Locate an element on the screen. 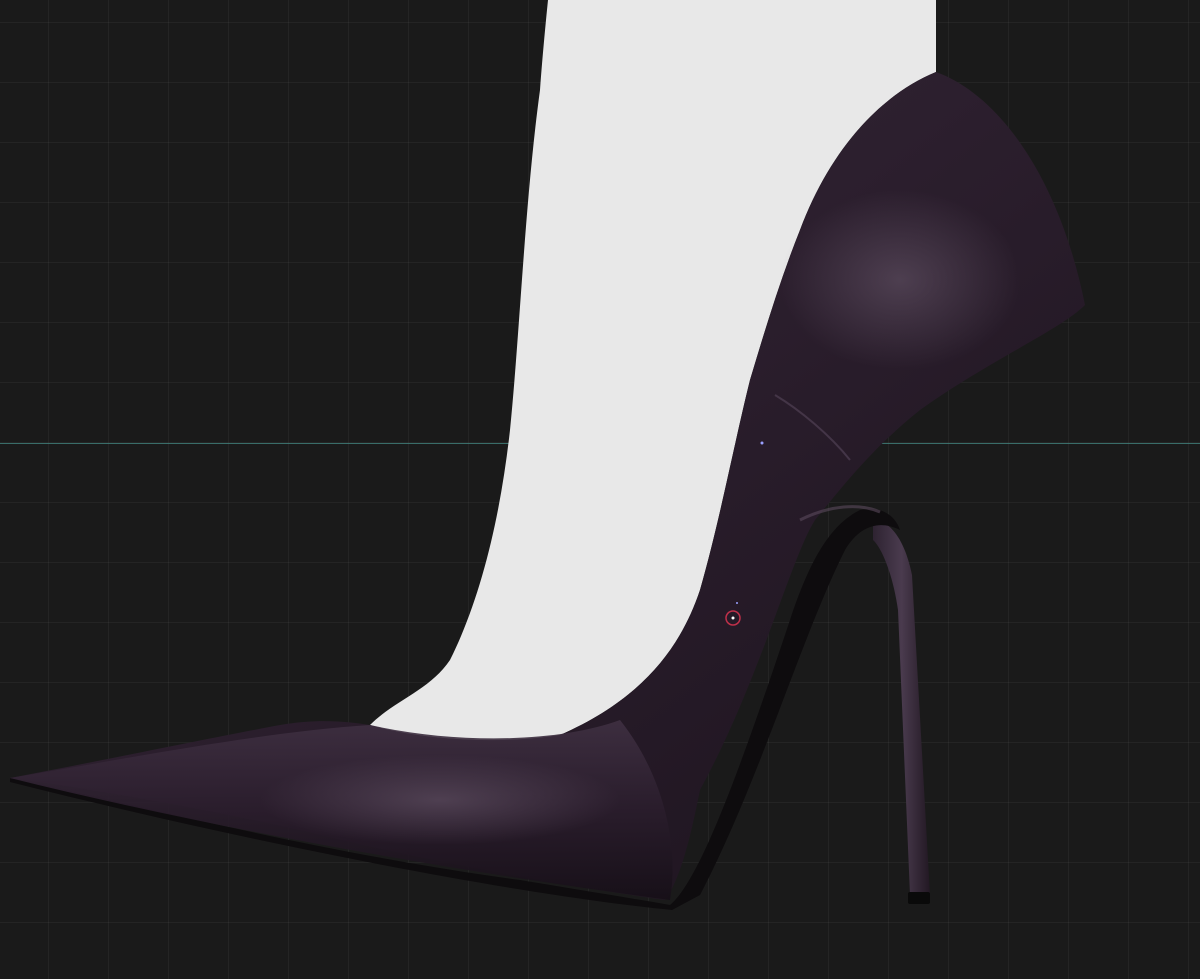 This screenshot has height=979, width=1200. vertex-dot is located at coordinates (762, 443).